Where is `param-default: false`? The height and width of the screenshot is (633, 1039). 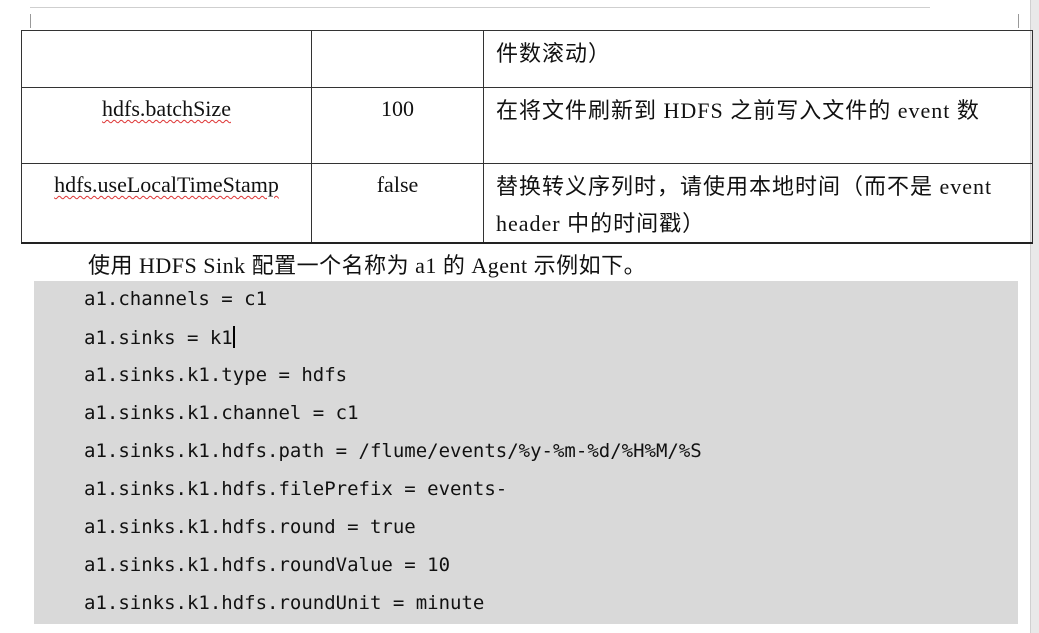
param-default: false is located at coordinates (397, 203).